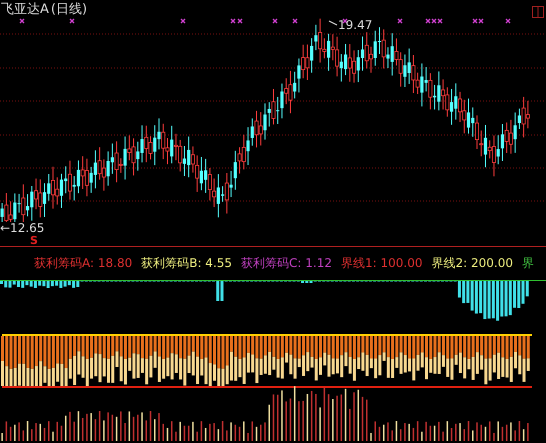 The image size is (546, 443). What do you see at coordinates (286, 263) in the screenshot?
I see `indicator-legend-label: 获利筹码C: 1.12` at bounding box center [286, 263].